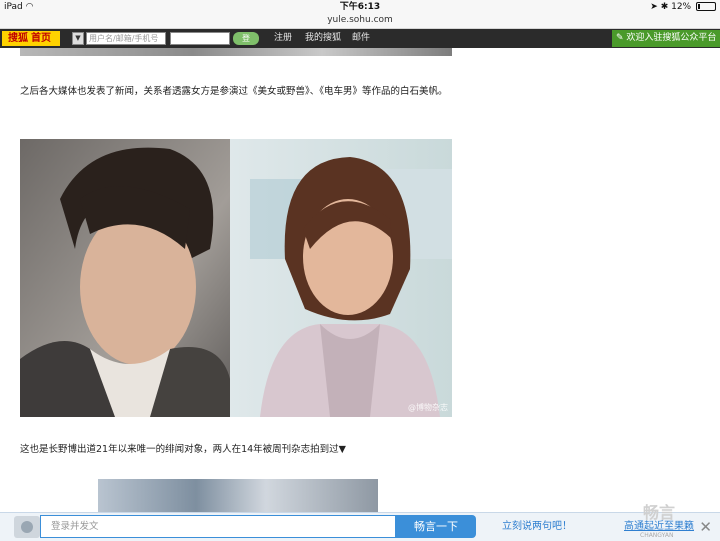 Image resolution: width=720 pixels, height=541 pixels. I want to click on submit-comment-button: 畅言一下, so click(436, 526).